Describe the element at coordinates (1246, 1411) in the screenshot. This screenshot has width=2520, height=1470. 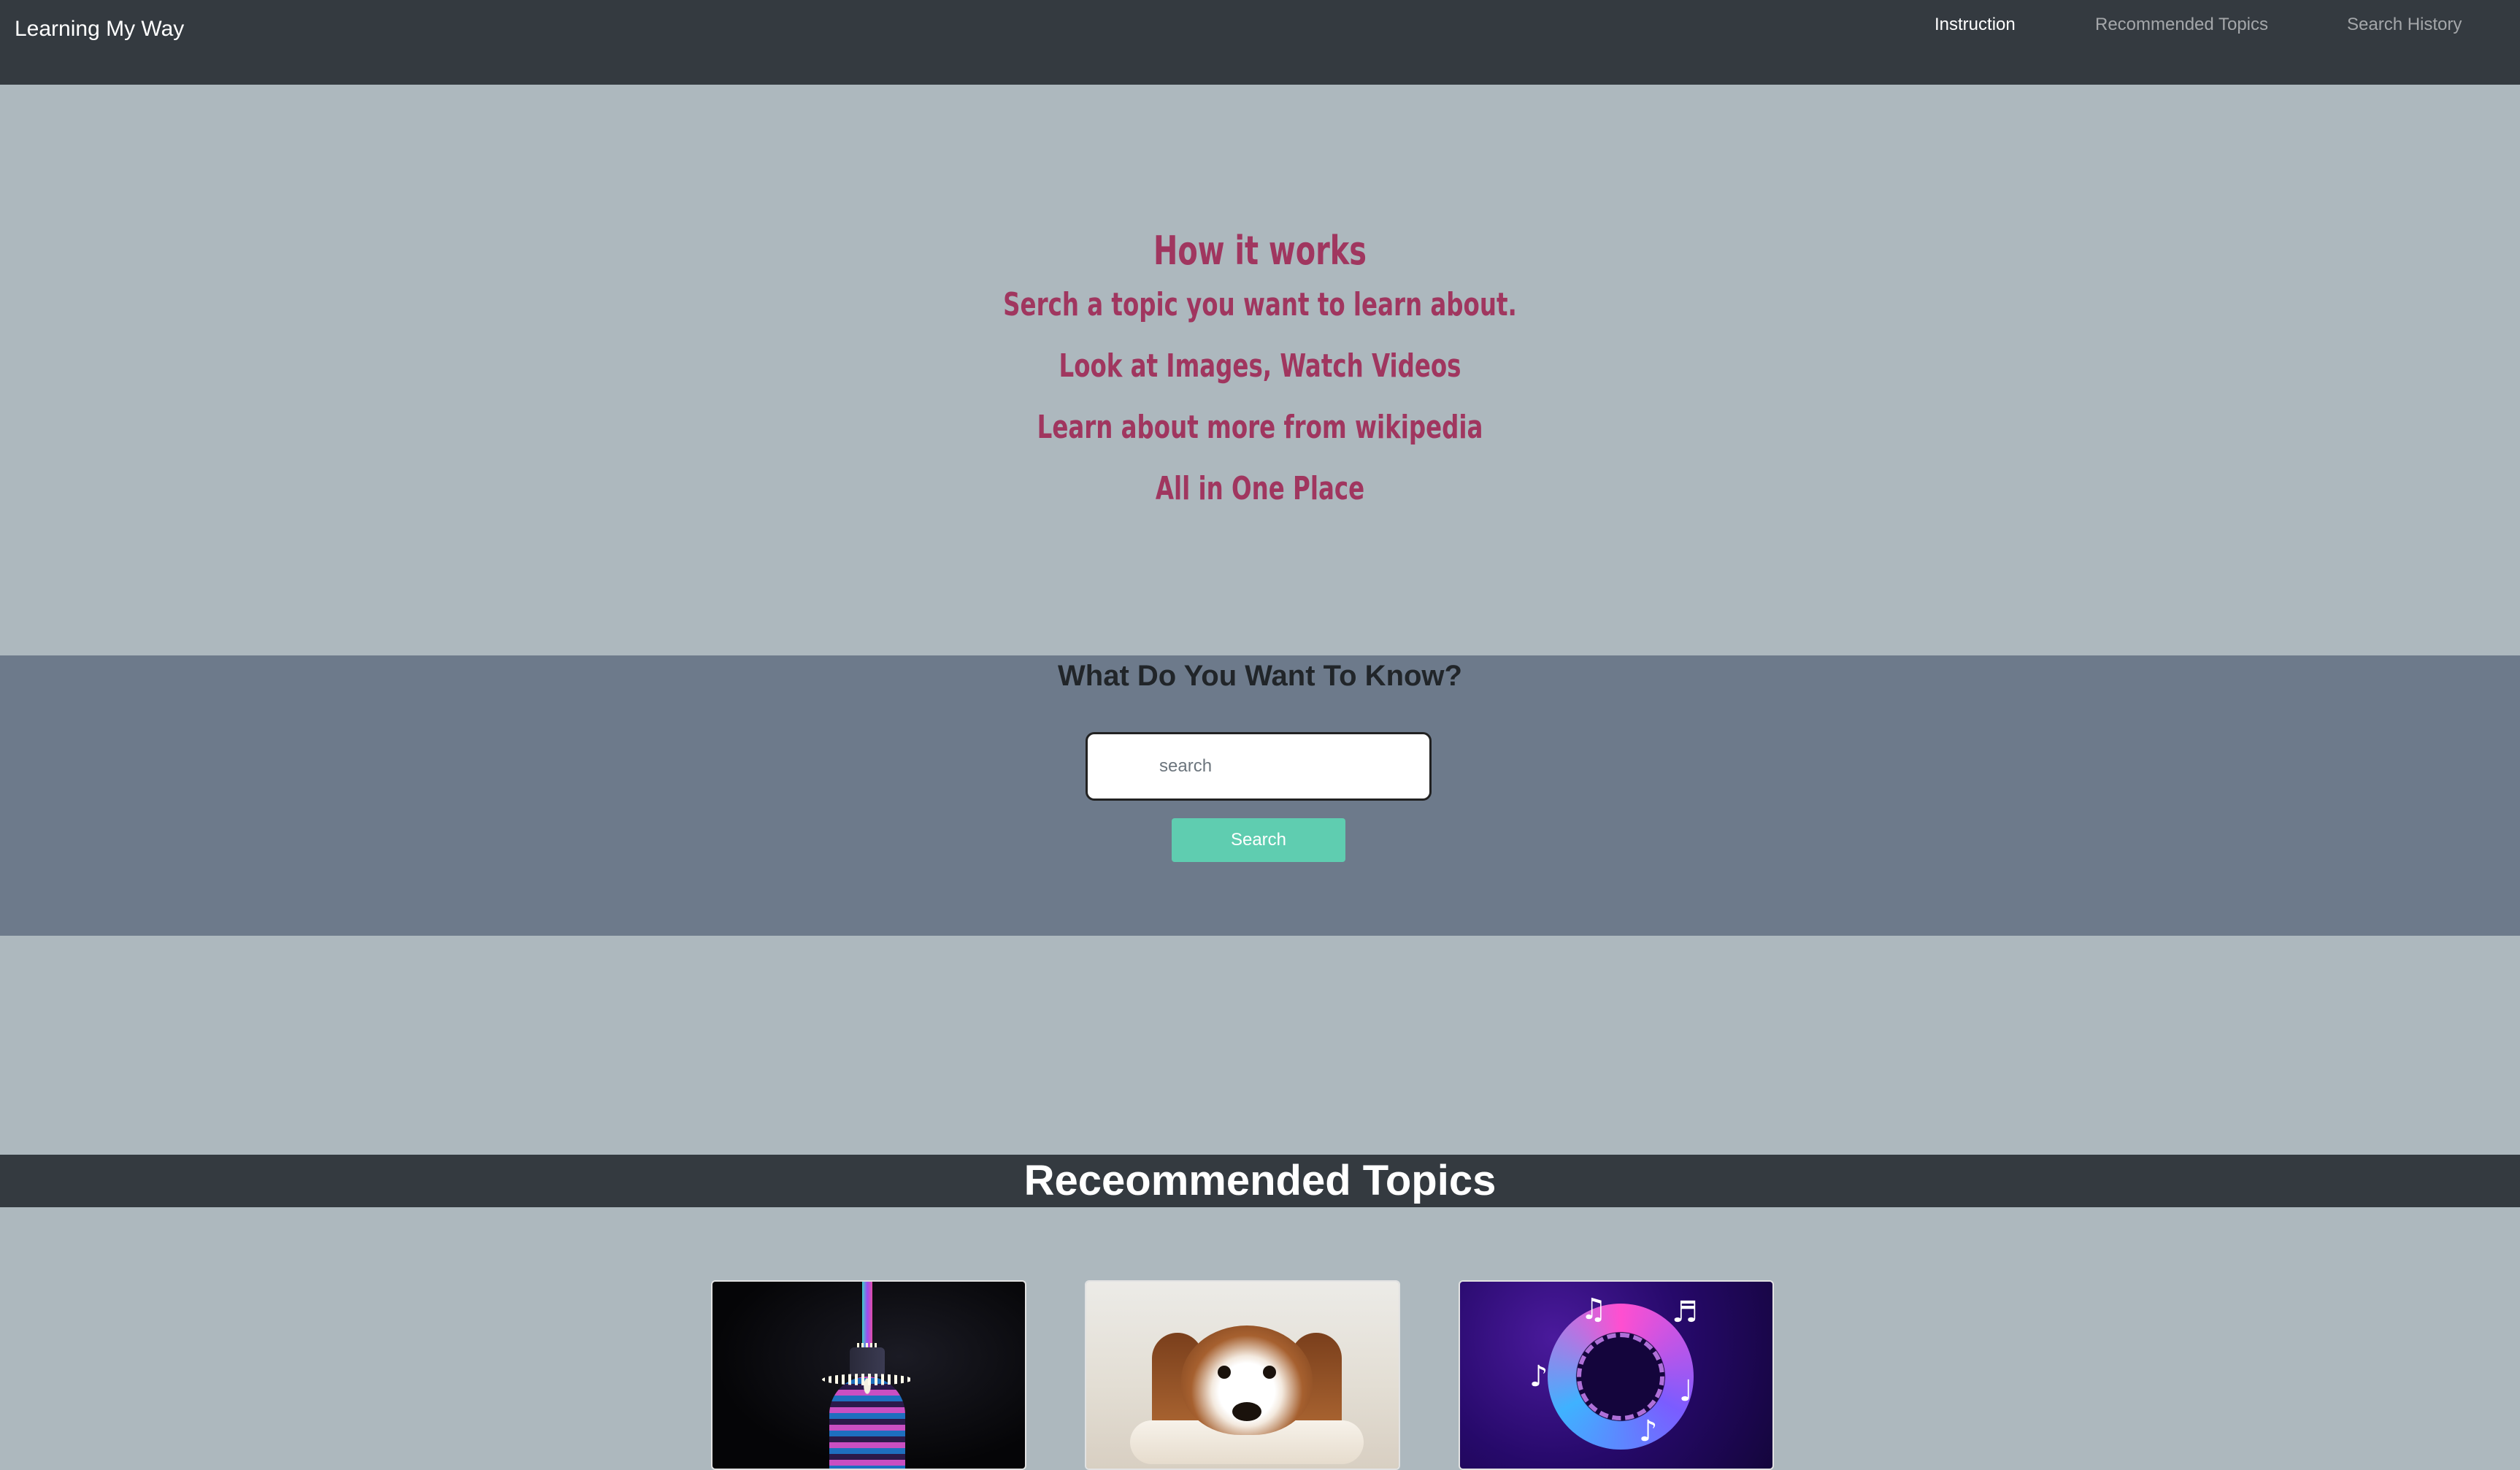
I see `dog-nose` at that location.